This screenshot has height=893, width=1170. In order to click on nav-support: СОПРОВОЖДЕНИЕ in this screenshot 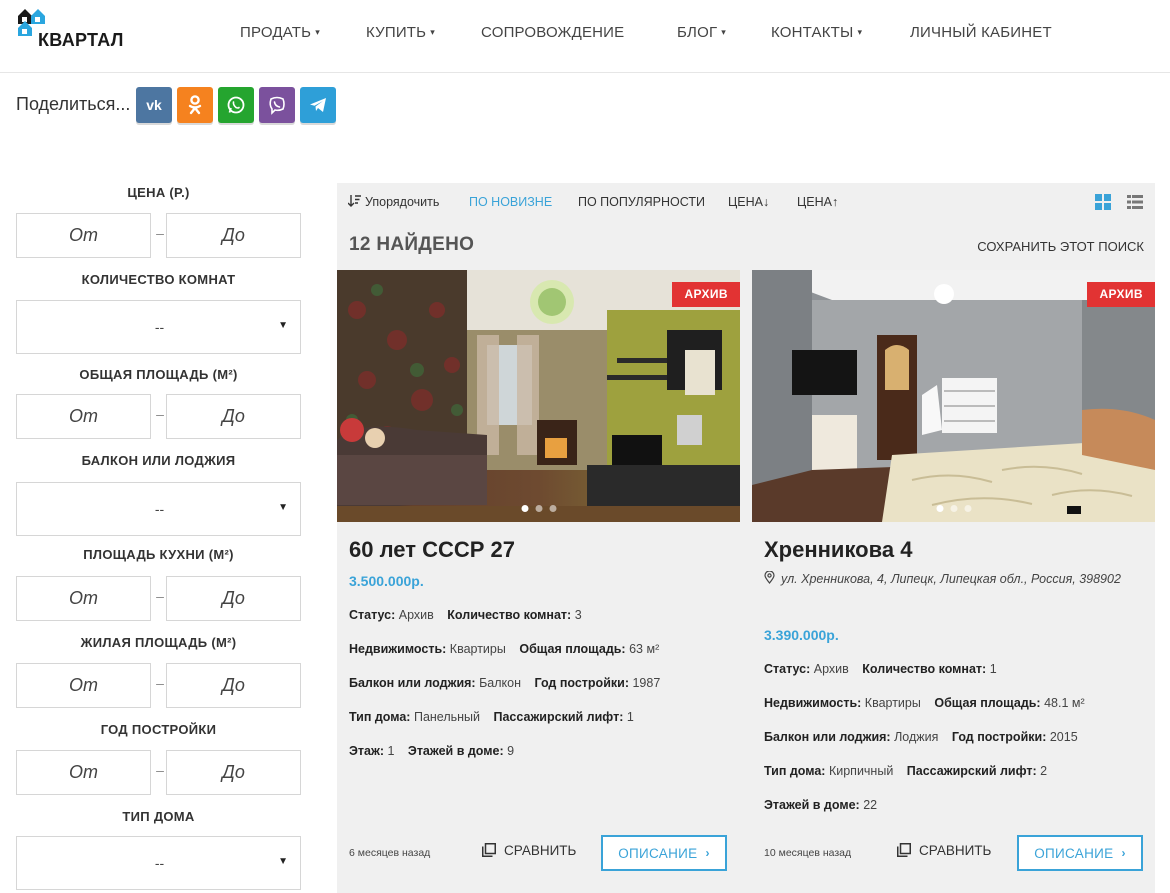, I will do `click(552, 32)`.